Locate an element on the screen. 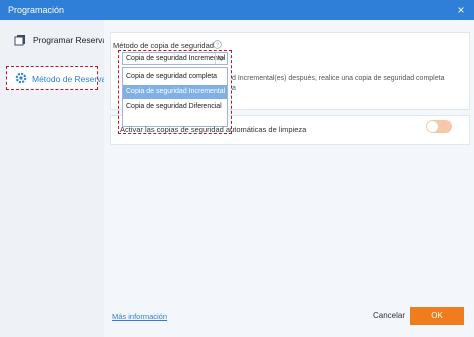 The image size is (474, 337). ok-button: OK is located at coordinates (437, 316).